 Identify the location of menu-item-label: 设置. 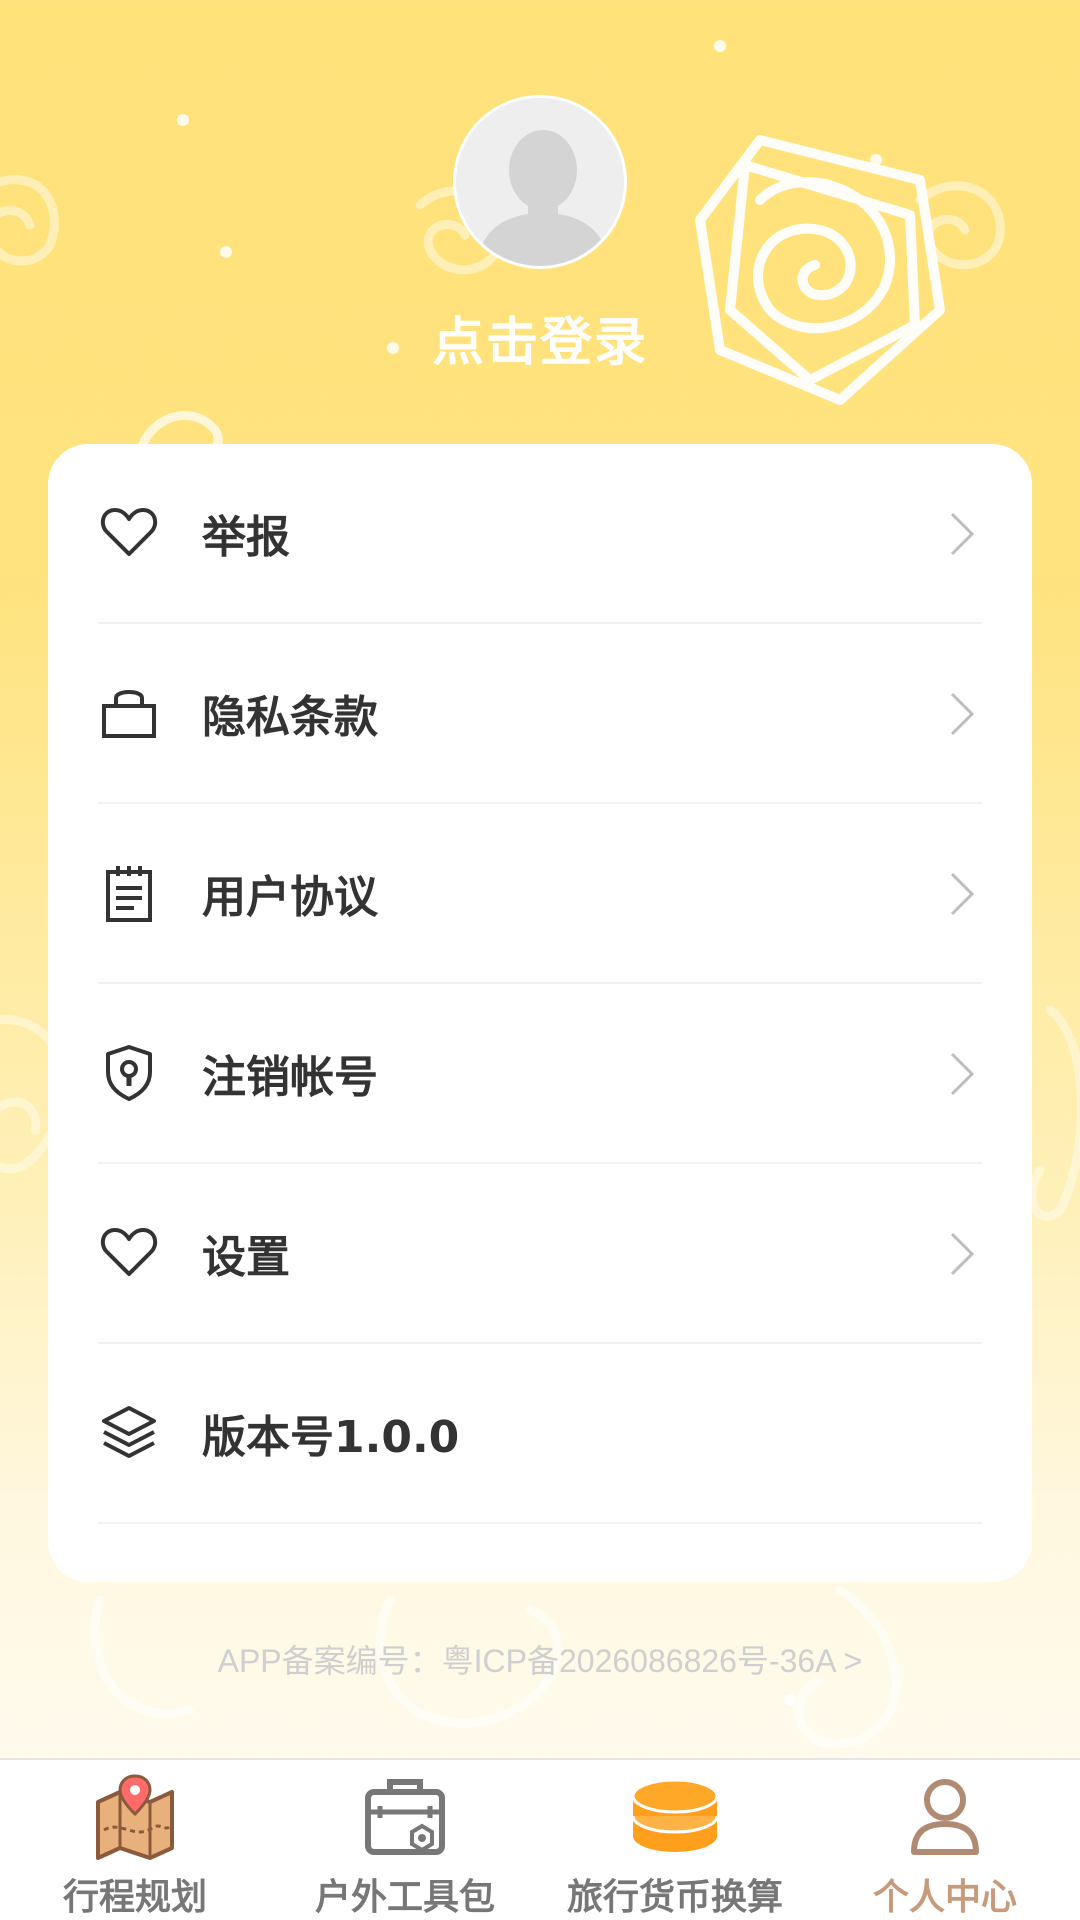
(246, 1257).